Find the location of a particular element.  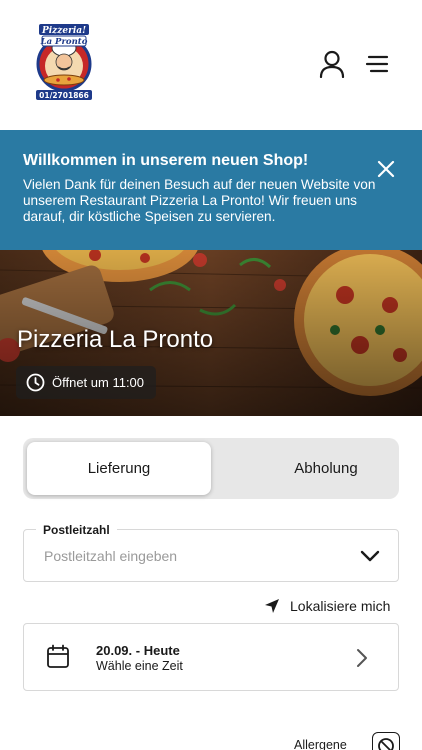

restaurant-logo: Pizzeria! La Pronto 01/2701866 is located at coordinates (64, 64).